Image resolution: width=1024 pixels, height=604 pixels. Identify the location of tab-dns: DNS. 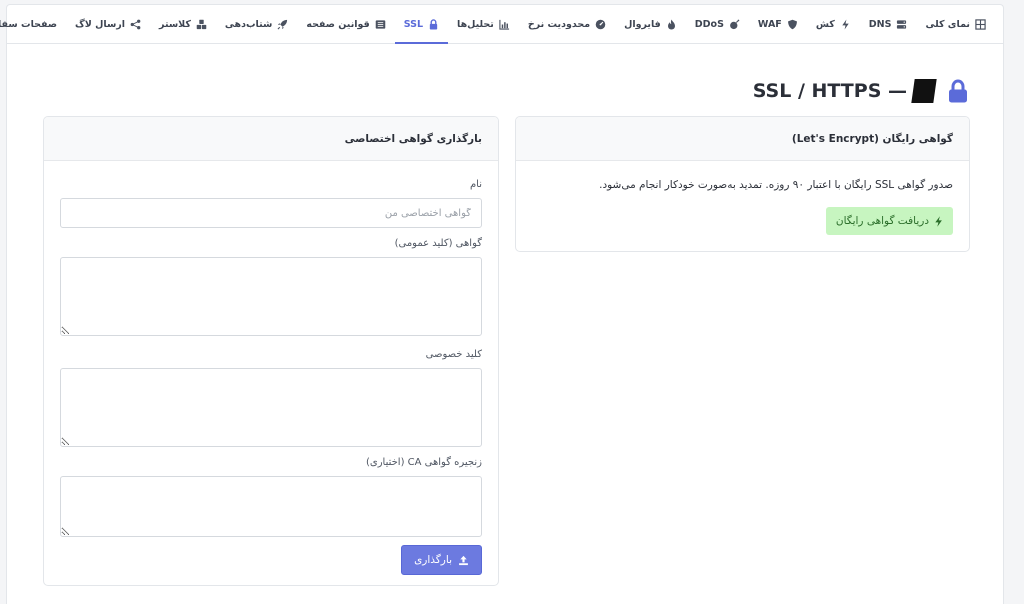
(888, 24).